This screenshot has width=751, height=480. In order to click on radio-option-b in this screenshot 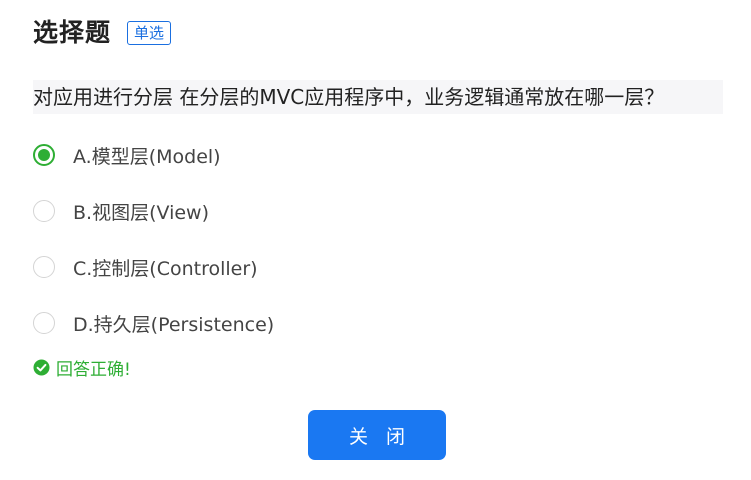, I will do `click(44, 211)`.